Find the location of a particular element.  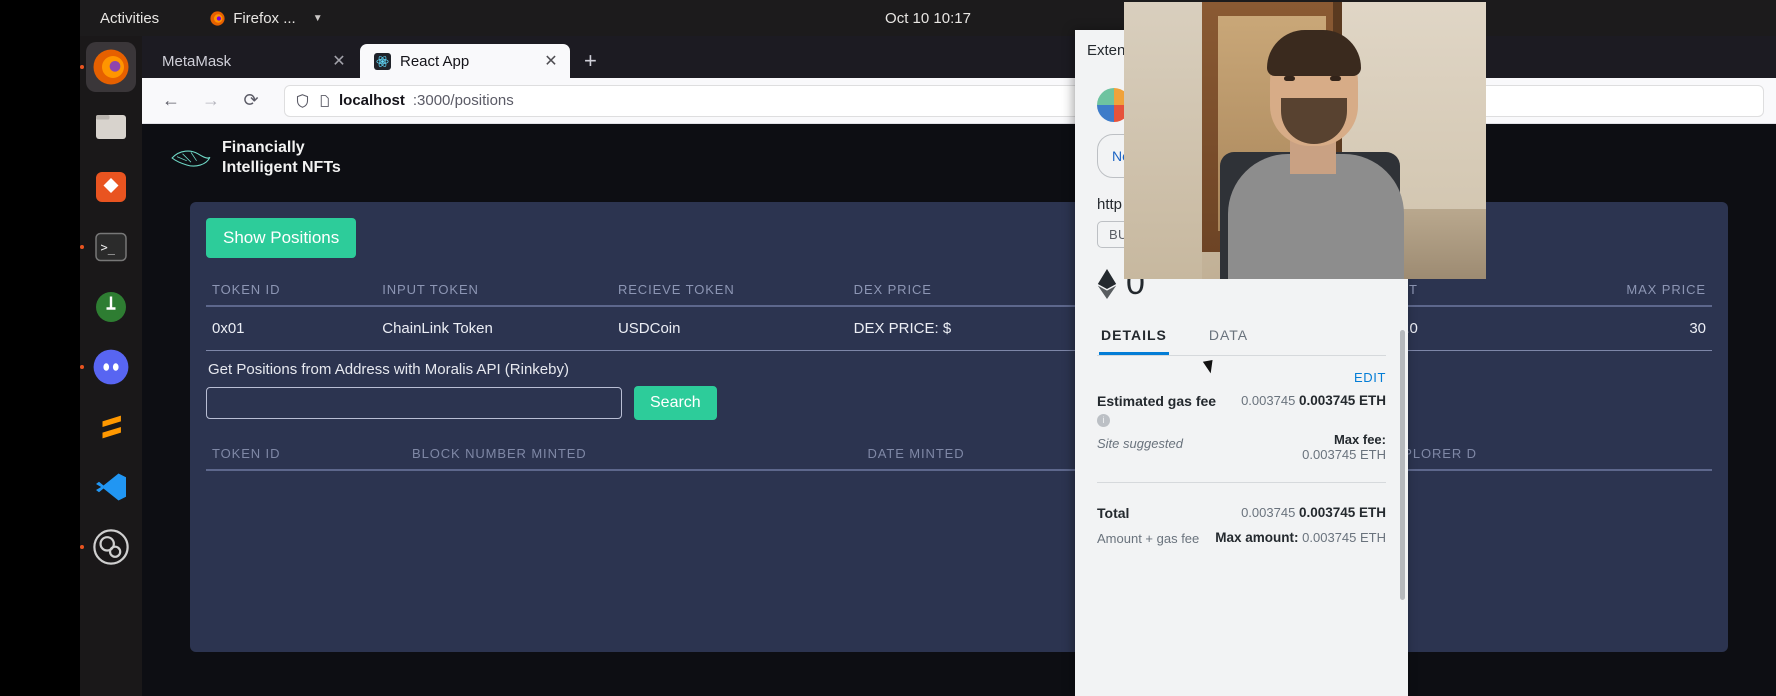

gas-fee-bold: 0.003745 ETH is located at coordinates (1342, 401).